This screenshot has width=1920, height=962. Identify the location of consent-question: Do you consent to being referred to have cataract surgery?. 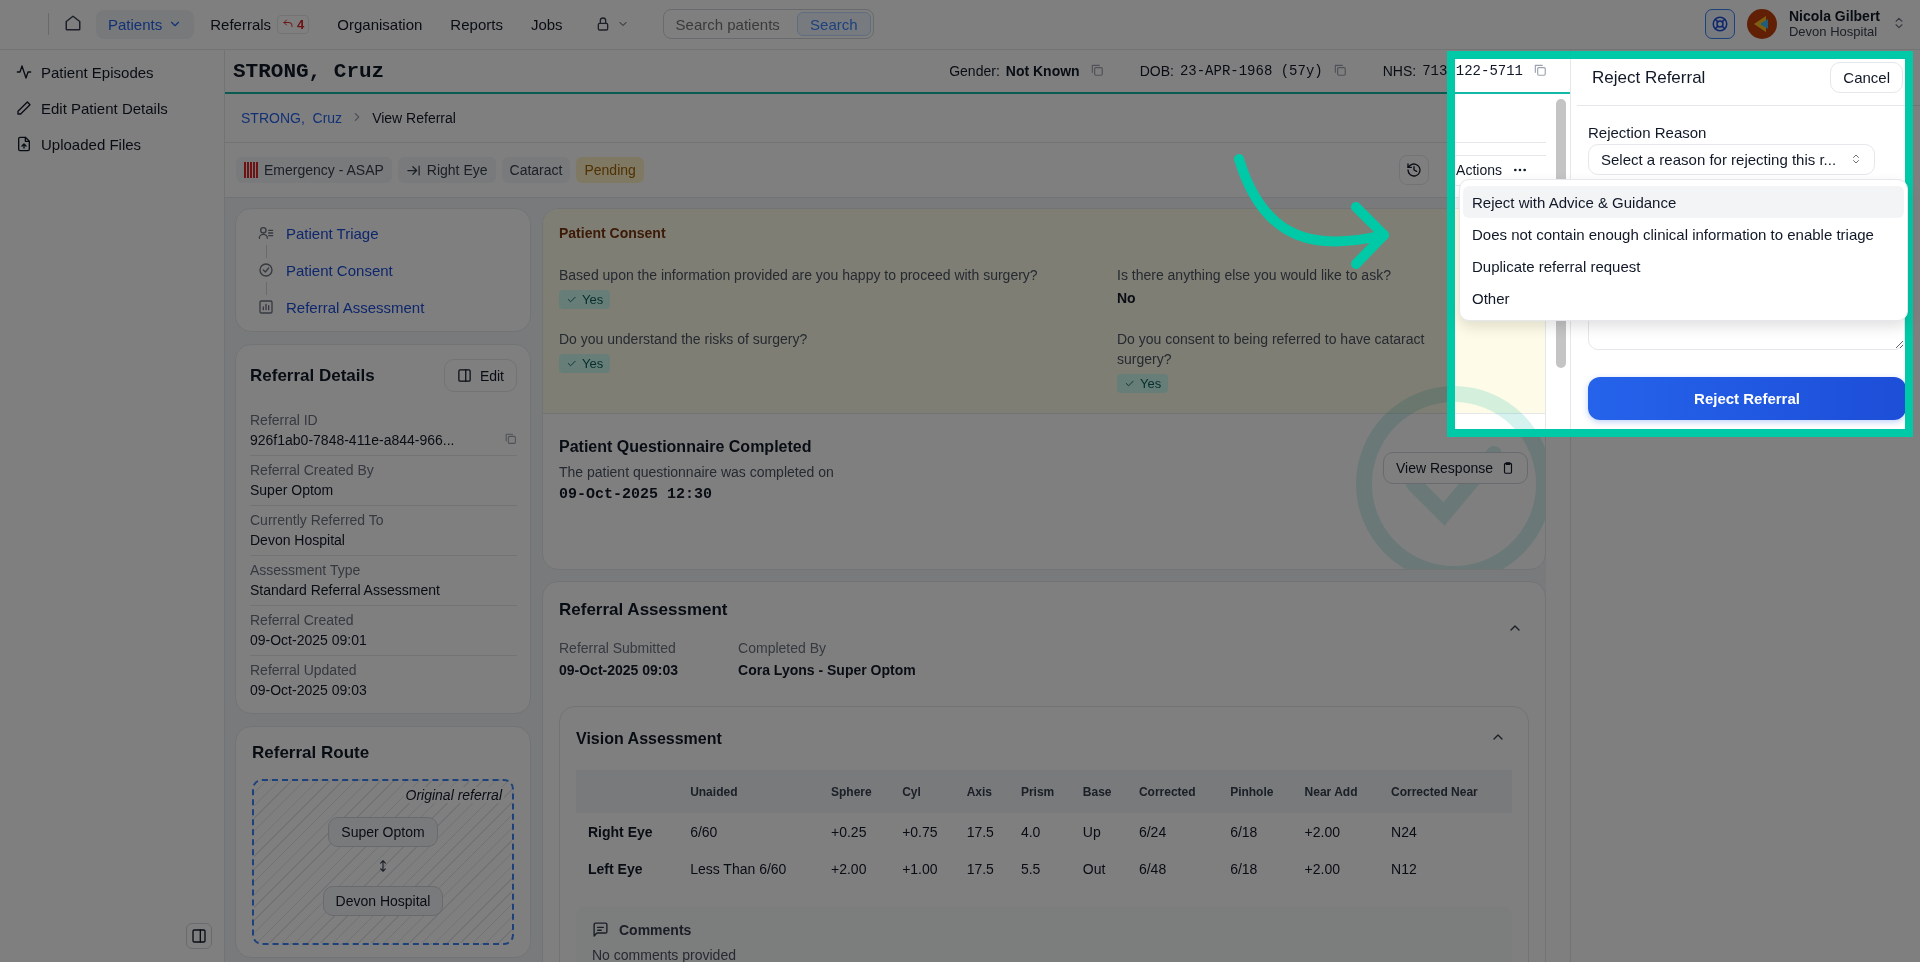
(1271, 349).